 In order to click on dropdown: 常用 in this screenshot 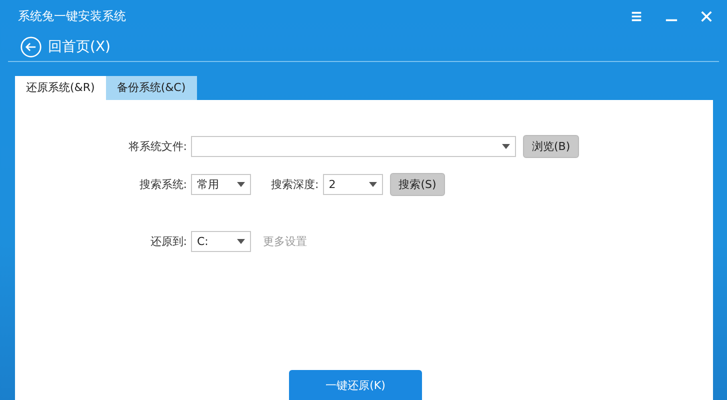, I will do `click(221, 184)`.